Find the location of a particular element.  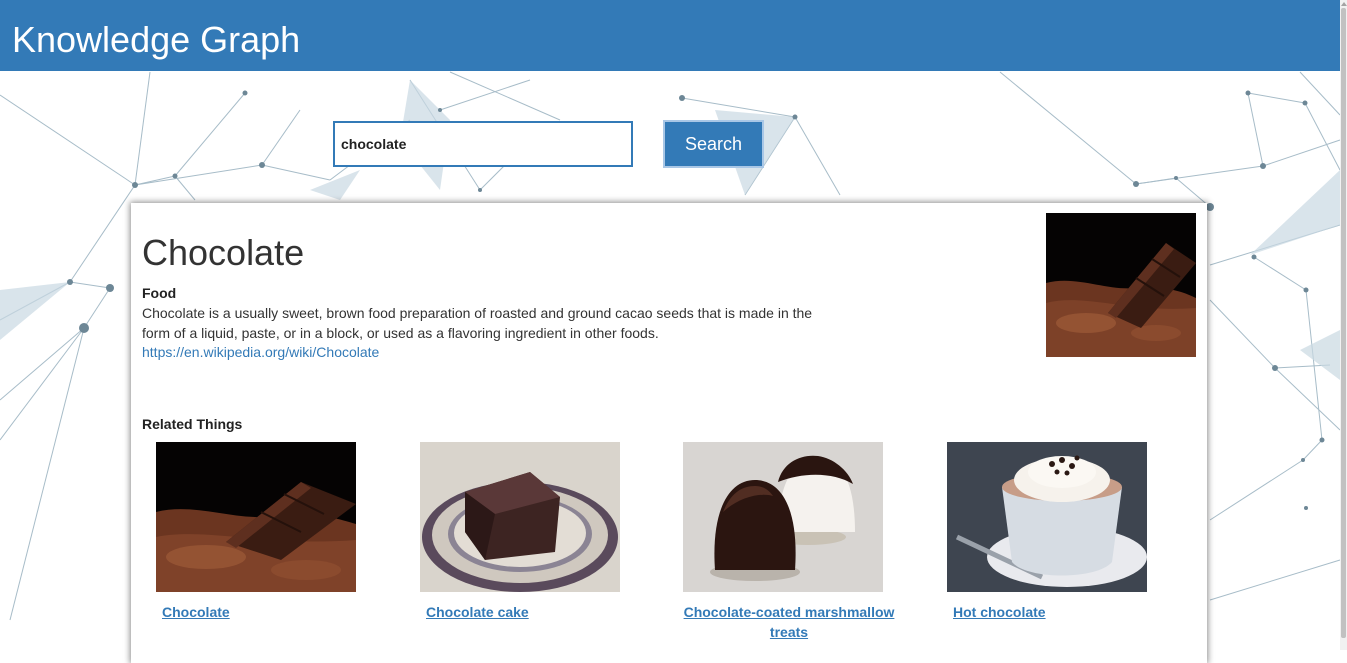

related-item-label: Chocolate-coated marshmallow treats is located at coordinates (789, 622).